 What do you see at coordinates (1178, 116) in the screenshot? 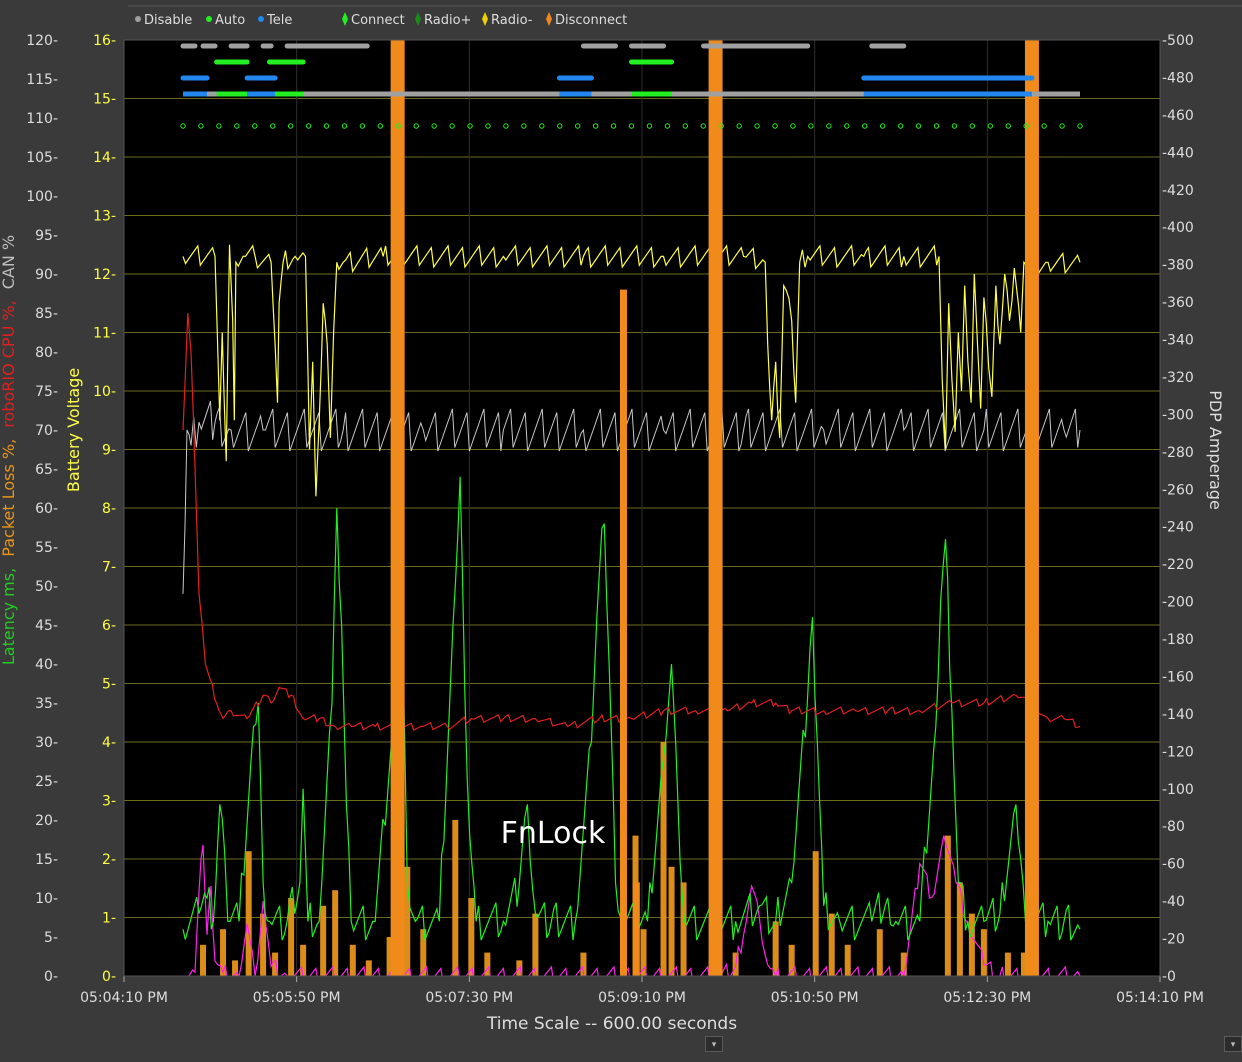
I see `right-tick-label: -460` at bounding box center [1178, 116].